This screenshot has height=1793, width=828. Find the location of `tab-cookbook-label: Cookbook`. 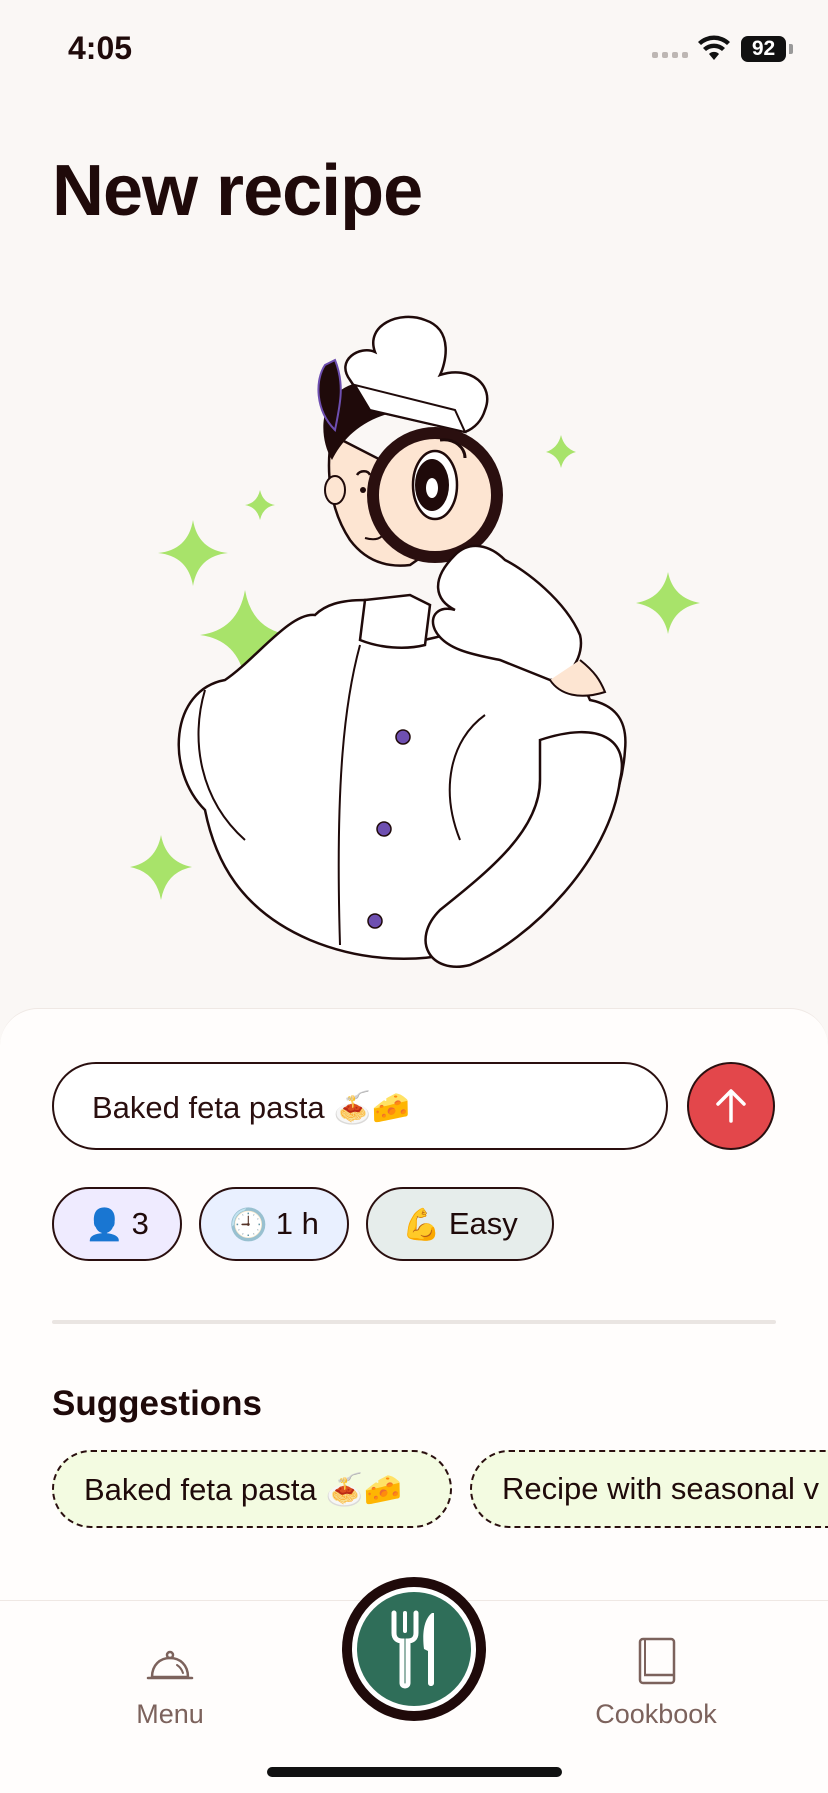

tab-cookbook-label: Cookbook is located at coordinates (656, 1714).